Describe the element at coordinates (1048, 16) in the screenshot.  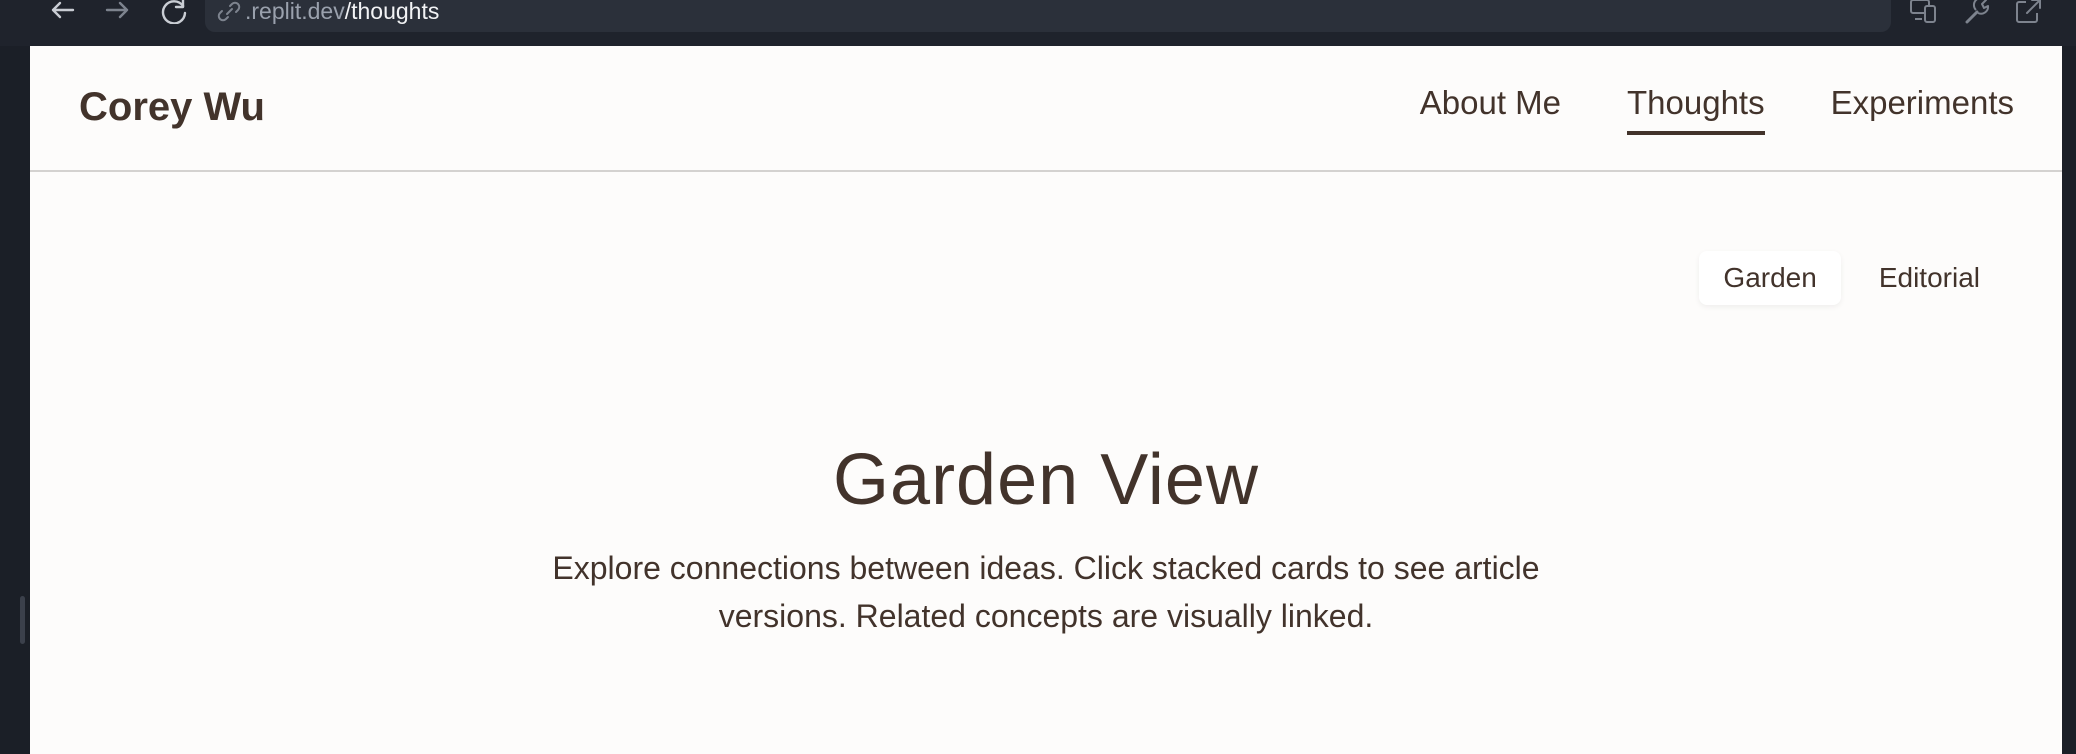
I see `address-bar: .replit.dev/thoughts` at that location.